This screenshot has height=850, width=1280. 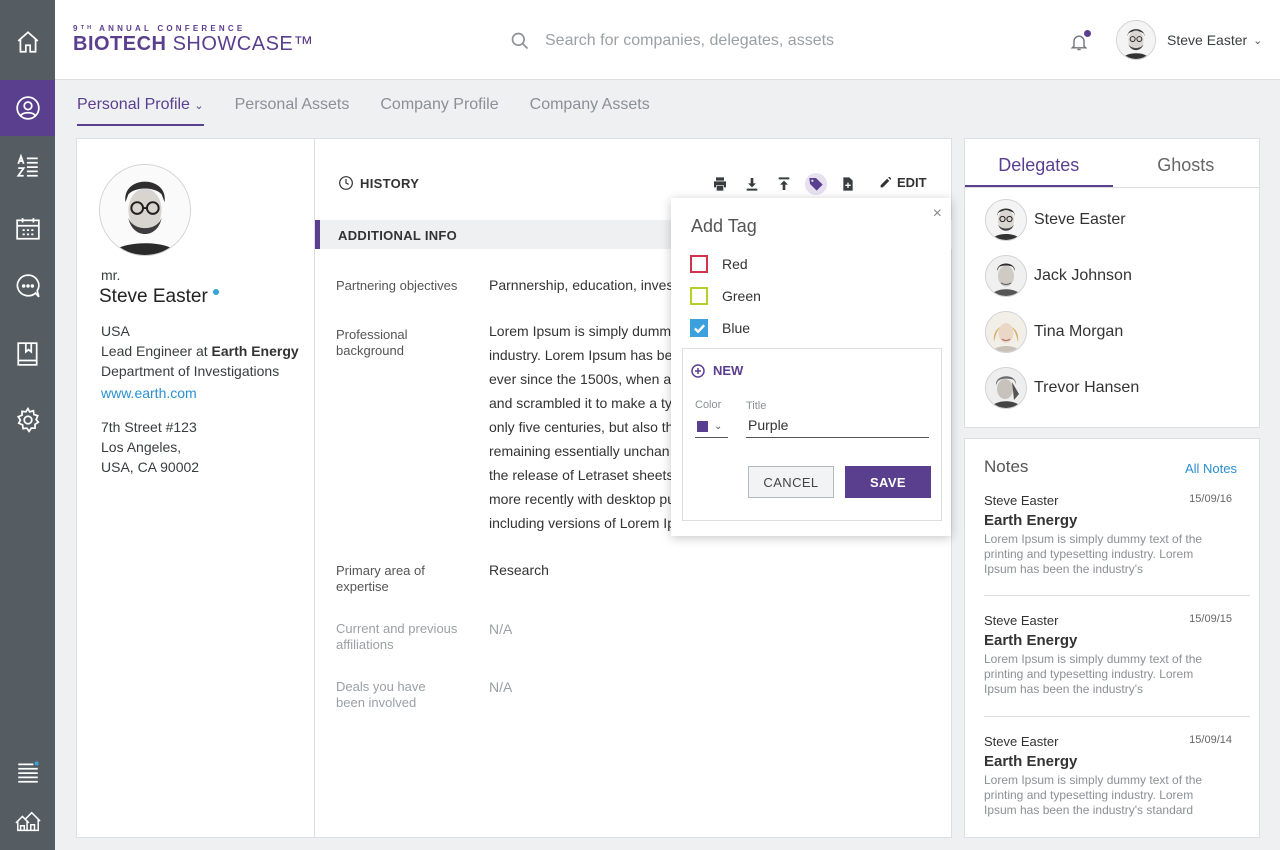 What do you see at coordinates (27, 108) in the screenshot?
I see `nav-profile` at bounding box center [27, 108].